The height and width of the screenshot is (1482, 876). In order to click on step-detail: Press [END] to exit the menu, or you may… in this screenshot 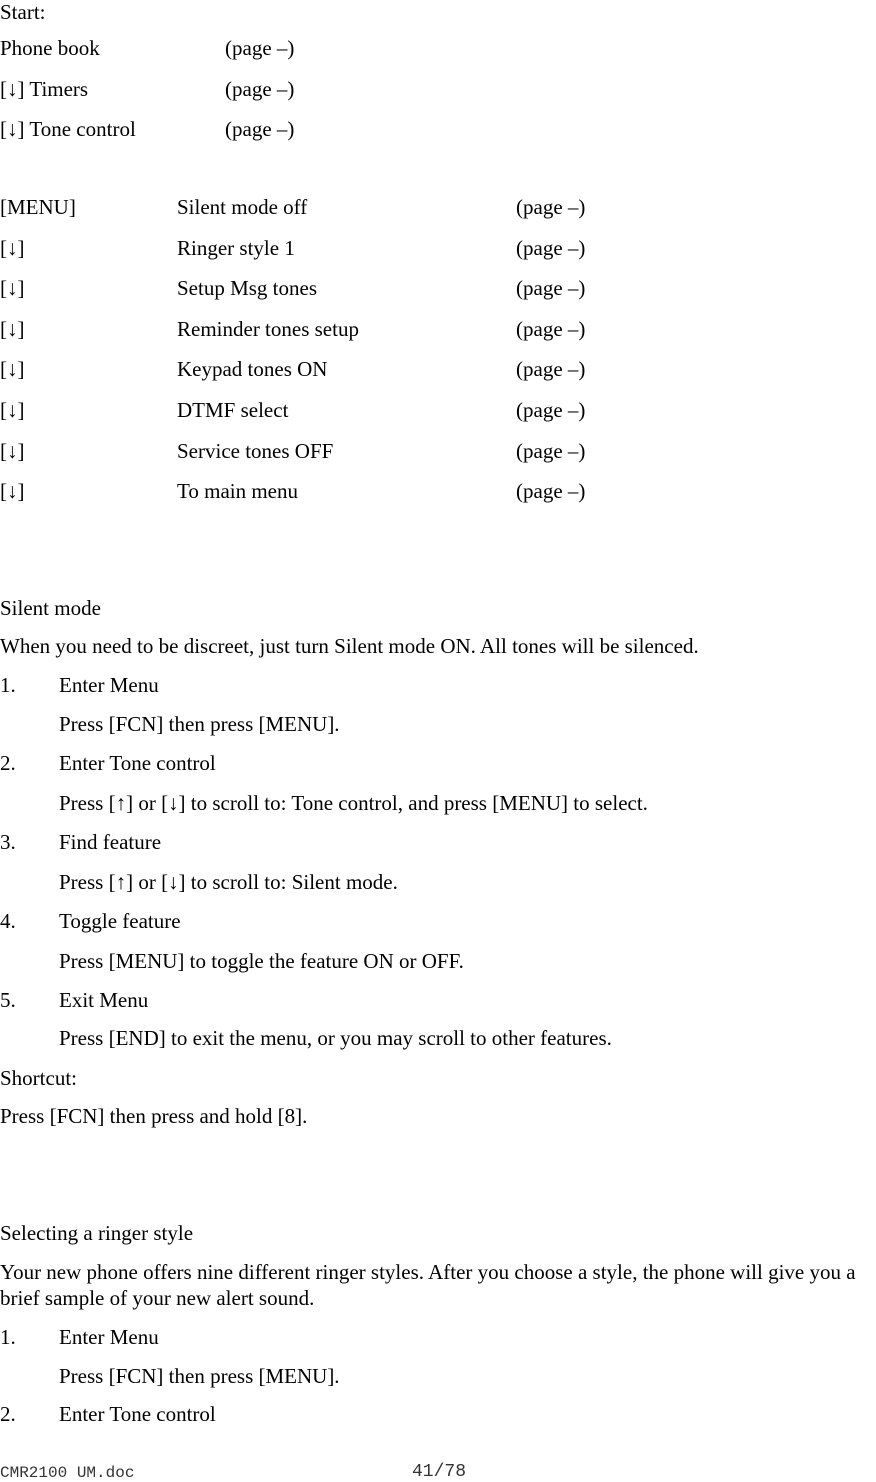, I will do `click(335, 1038)`.